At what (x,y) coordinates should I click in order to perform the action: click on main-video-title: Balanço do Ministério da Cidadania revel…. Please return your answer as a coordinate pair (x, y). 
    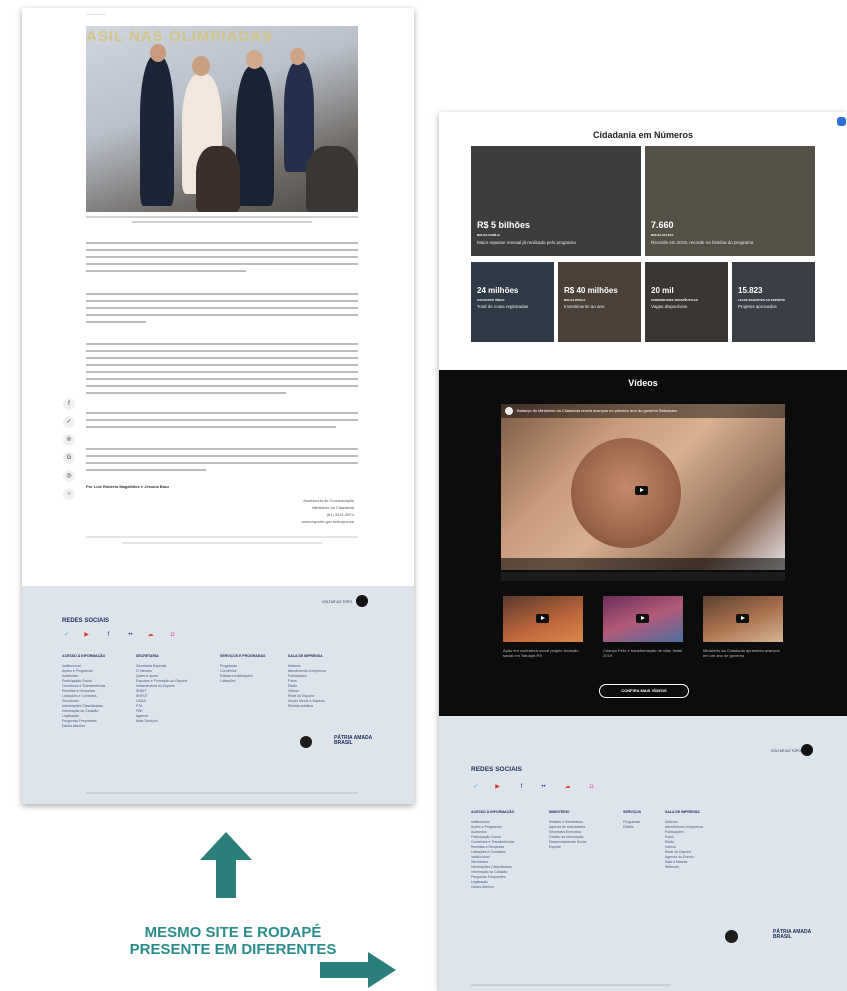
    Looking at the image, I should click on (597, 410).